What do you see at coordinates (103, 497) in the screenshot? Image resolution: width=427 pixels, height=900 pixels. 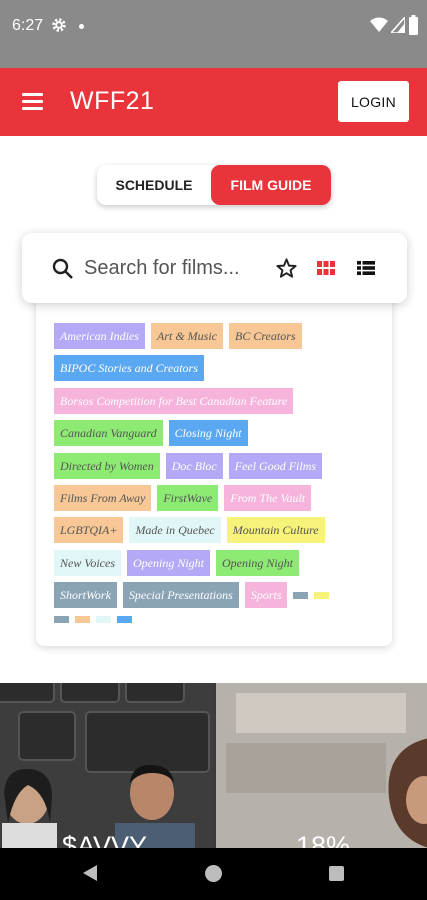 I see `category-tag: Films From Away` at bounding box center [103, 497].